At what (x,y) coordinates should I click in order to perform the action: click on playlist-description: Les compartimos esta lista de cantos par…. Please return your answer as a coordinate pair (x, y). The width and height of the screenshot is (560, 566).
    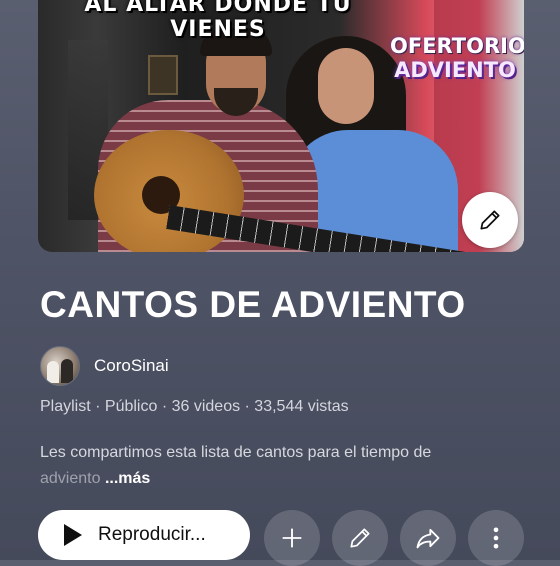
    Looking at the image, I should click on (285, 466).